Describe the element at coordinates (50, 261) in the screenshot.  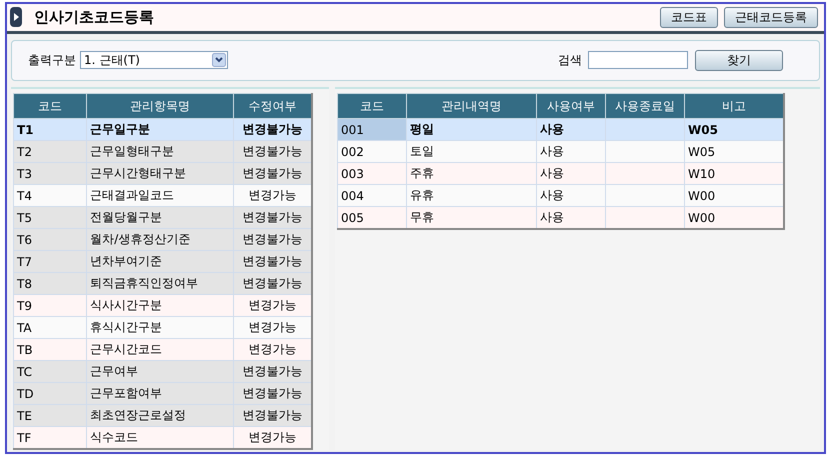
I see `table-cell: T7` at that location.